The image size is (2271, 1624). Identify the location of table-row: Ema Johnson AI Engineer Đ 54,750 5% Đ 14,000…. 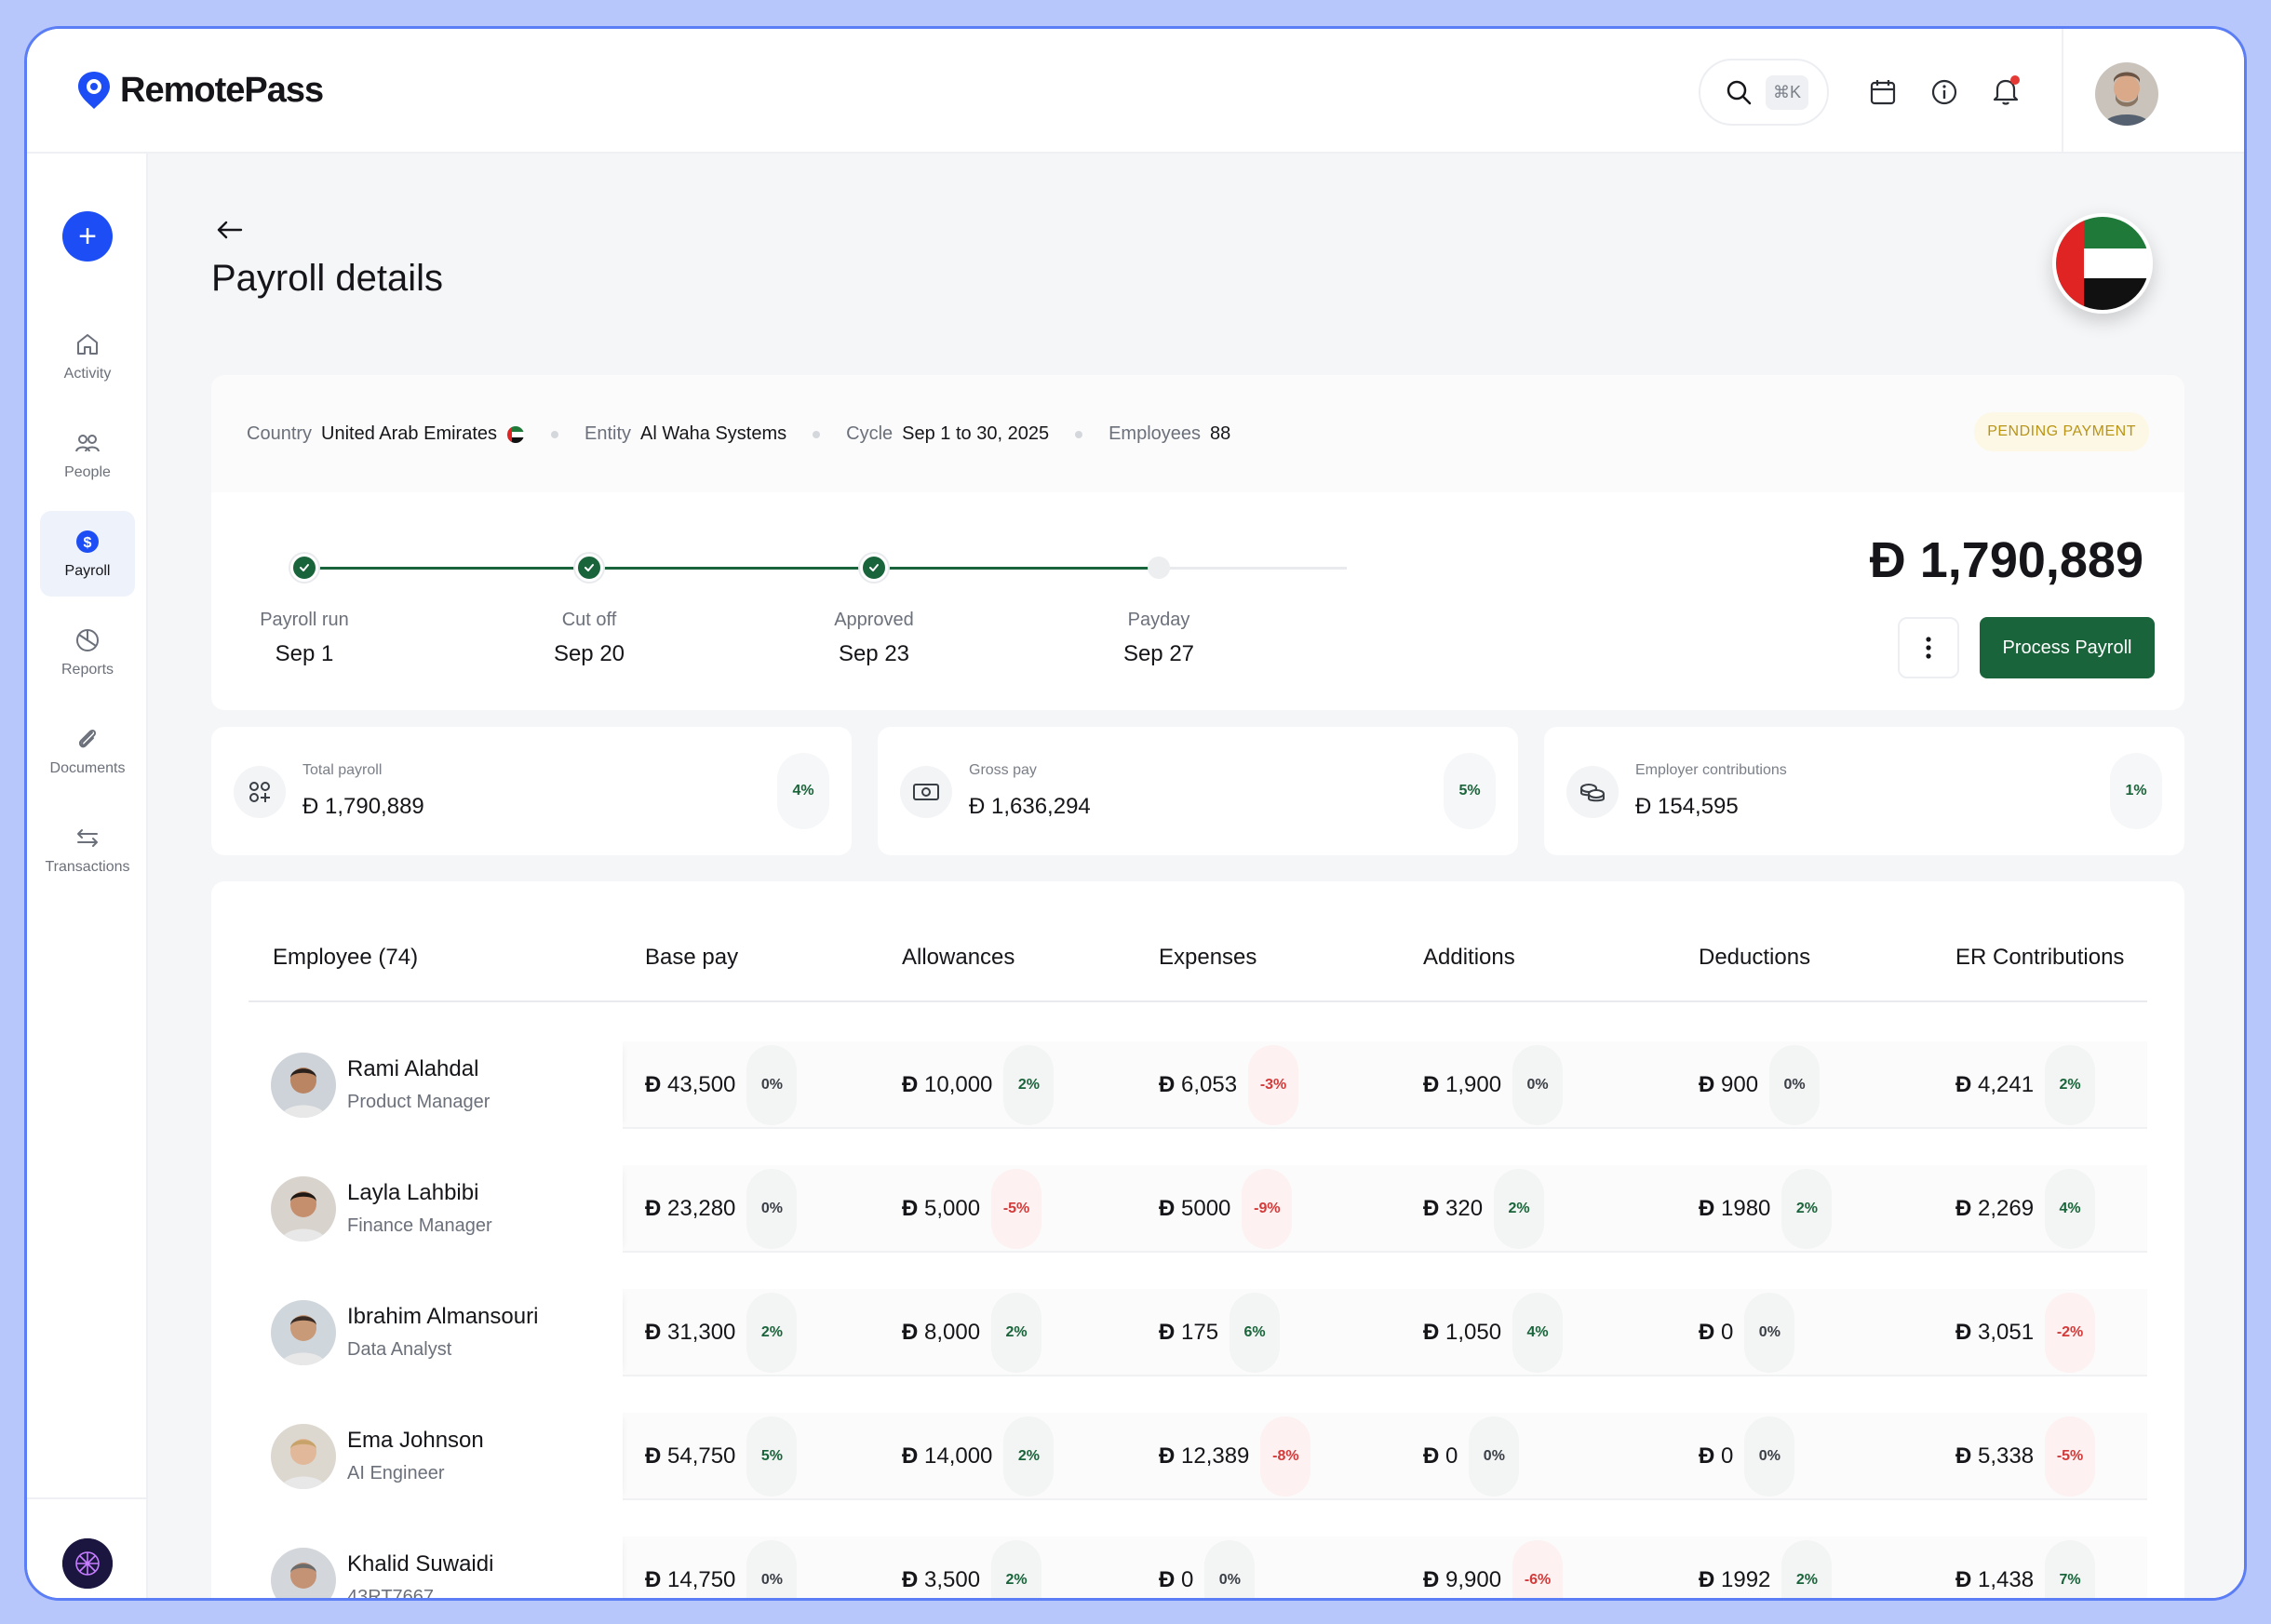
(1198, 1457).